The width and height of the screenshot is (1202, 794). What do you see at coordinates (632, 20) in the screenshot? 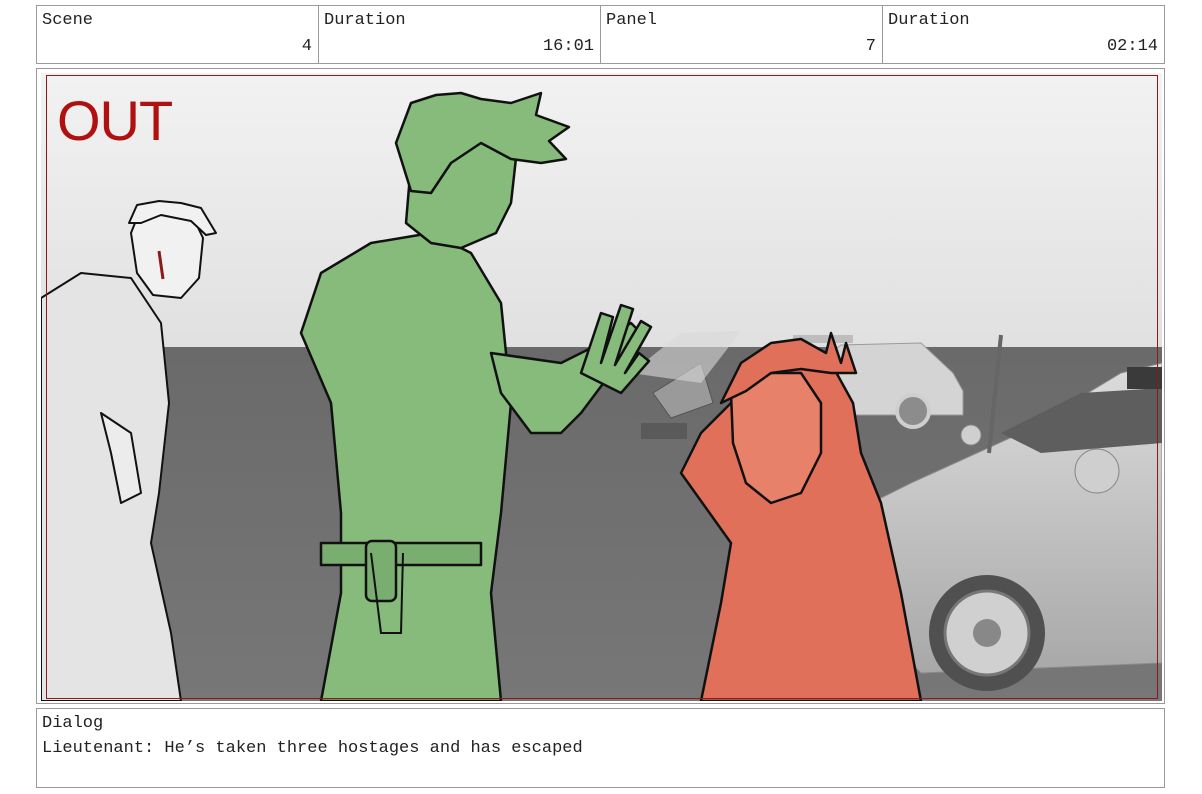
I see `panel-label: Panel` at bounding box center [632, 20].